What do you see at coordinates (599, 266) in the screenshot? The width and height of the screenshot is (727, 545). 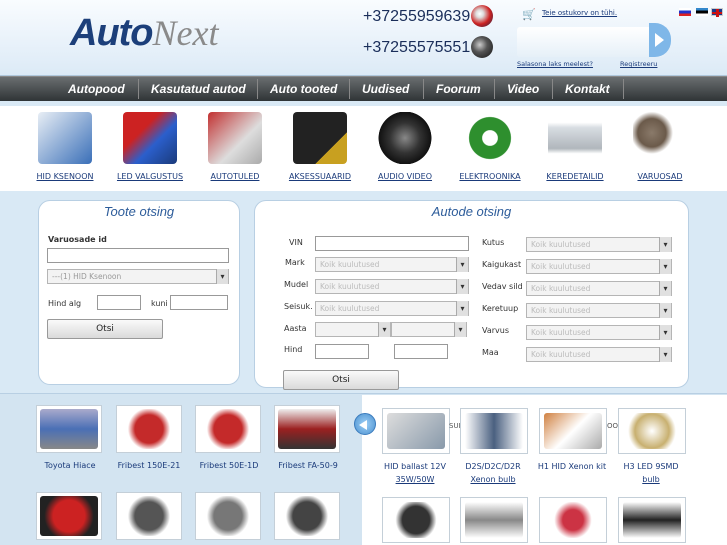 I see `kaigukast-select: Koik kuulutused` at bounding box center [599, 266].